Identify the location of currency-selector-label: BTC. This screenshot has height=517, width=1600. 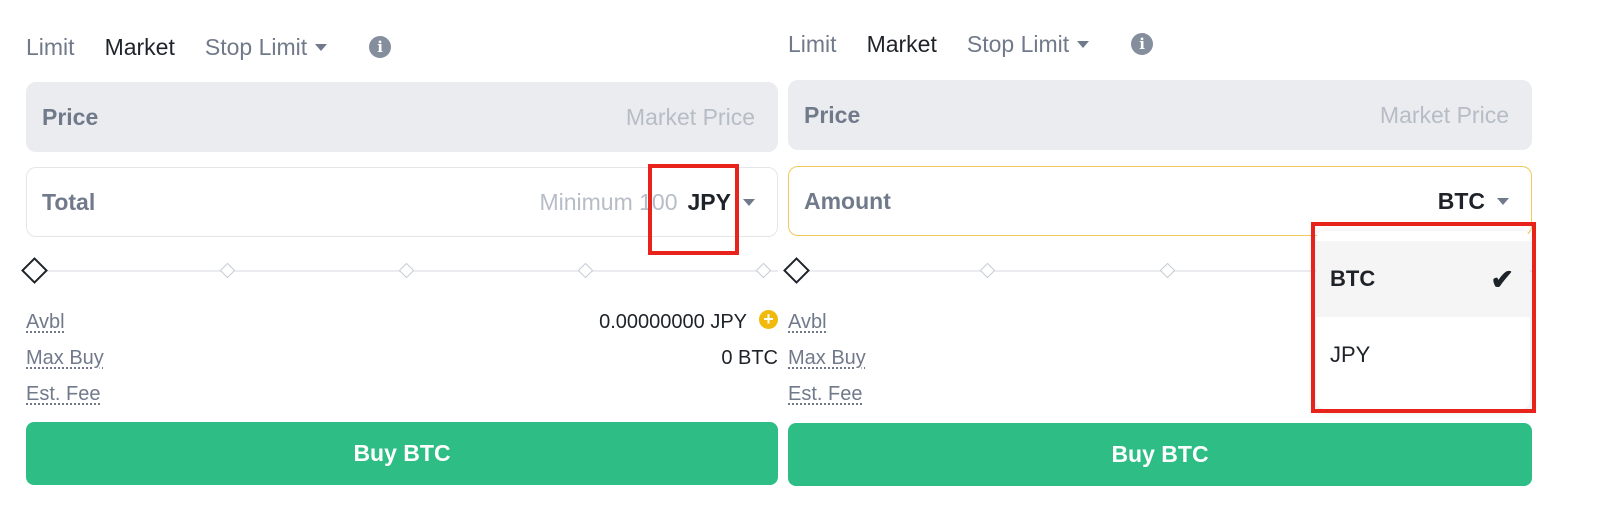
(1461, 200).